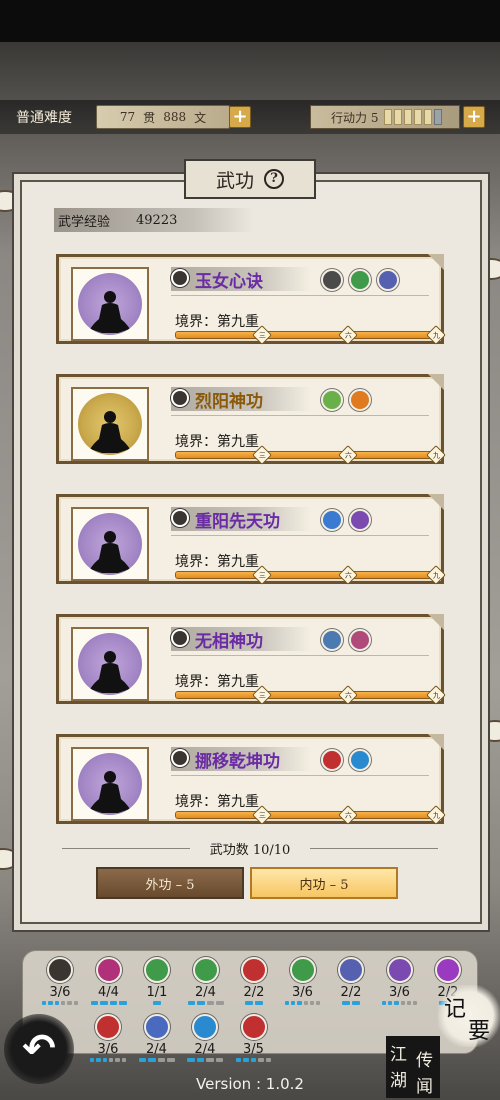  Describe the element at coordinates (413, 1067) in the screenshot. I see `jianghu-news-button: 江 湖 传 闻` at that location.